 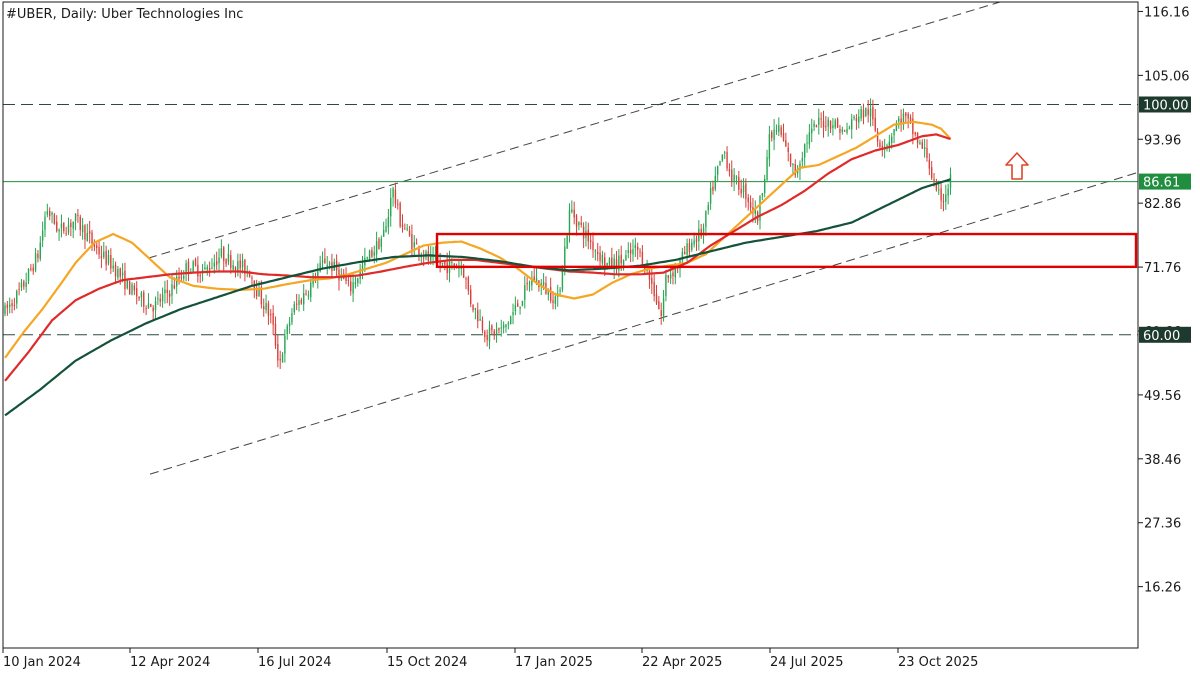 What do you see at coordinates (1162, 204) in the screenshot?
I see `y-tick-label: 82.86` at bounding box center [1162, 204].